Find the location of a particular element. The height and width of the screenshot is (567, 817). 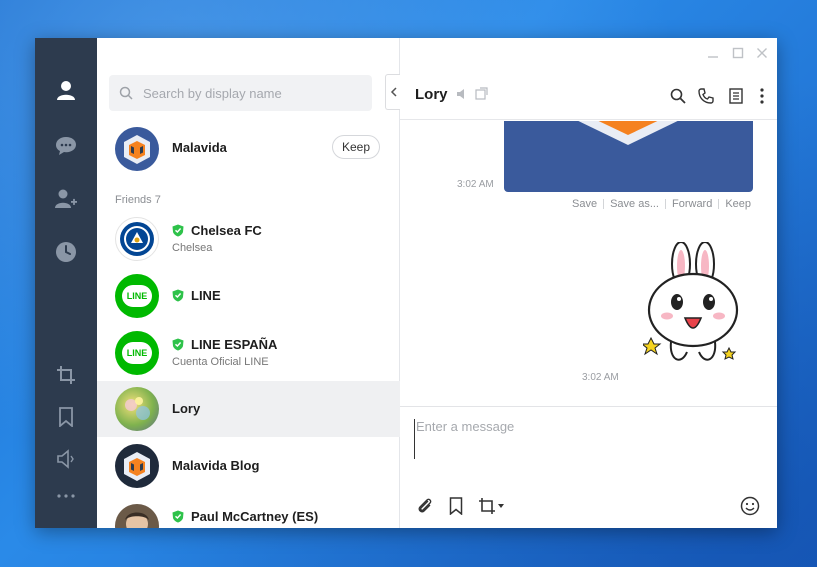

image-actions: Save Save as... Forward Keep is located at coordinates (661, 204).